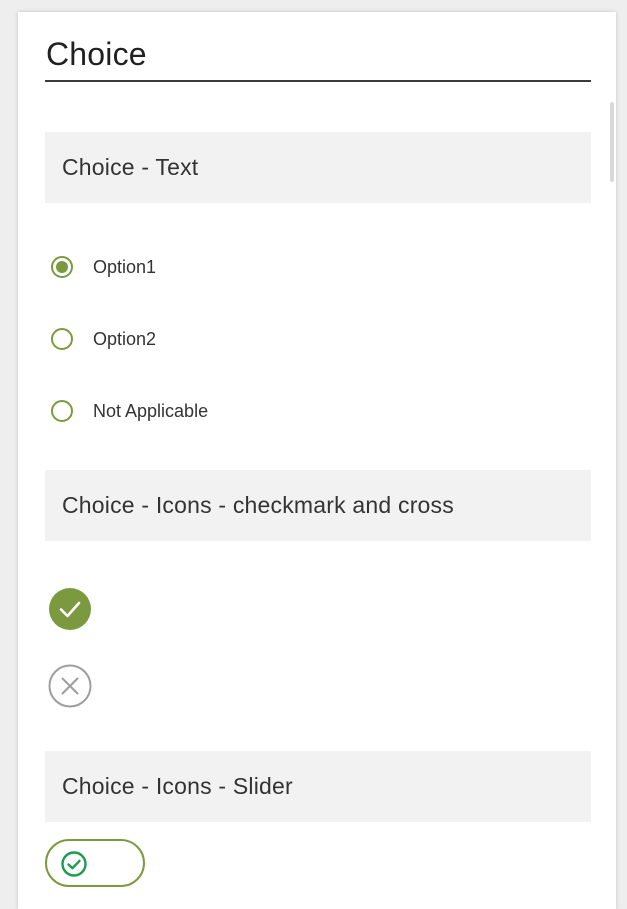  I want to click on section-header-choice-icons: Choice - Icons - checkmark and cross, so click(318, 505).